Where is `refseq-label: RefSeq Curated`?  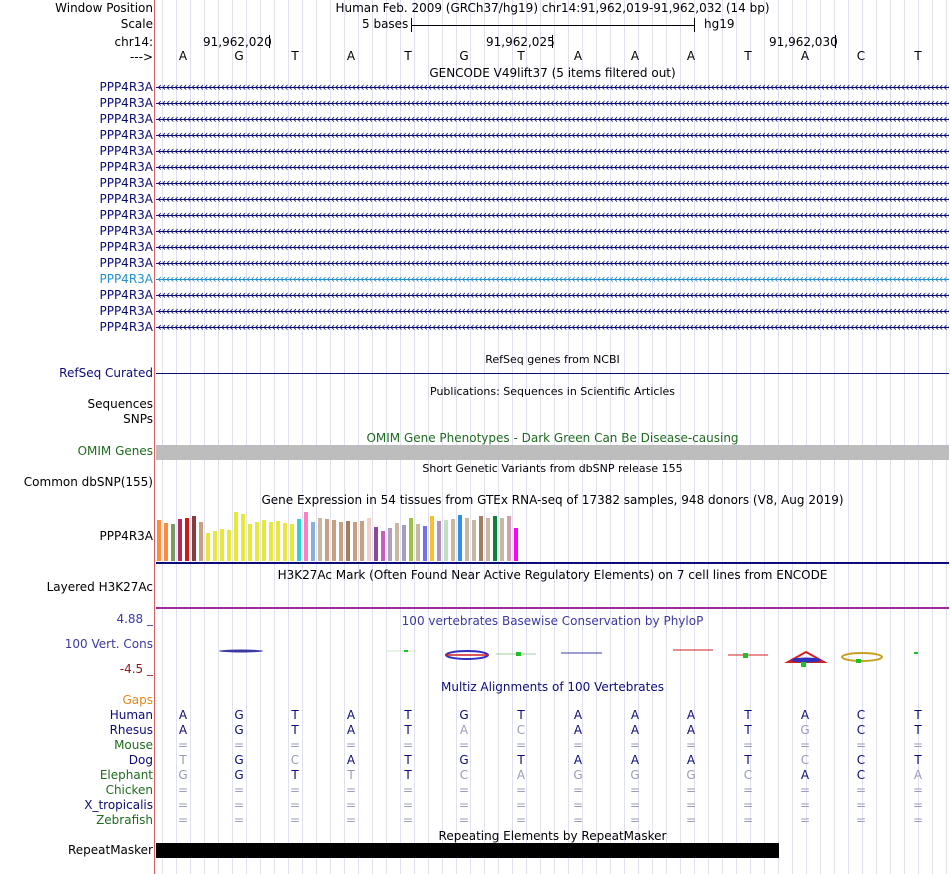
refseq-label: RefSeq Curated is located at coordinates (106, 373).